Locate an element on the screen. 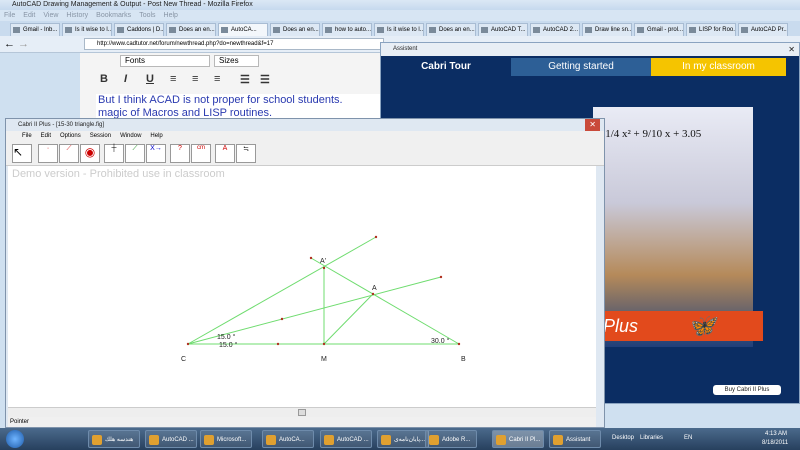 The image size is (800, 450). label-c: C is located at coordinates (183, 359).